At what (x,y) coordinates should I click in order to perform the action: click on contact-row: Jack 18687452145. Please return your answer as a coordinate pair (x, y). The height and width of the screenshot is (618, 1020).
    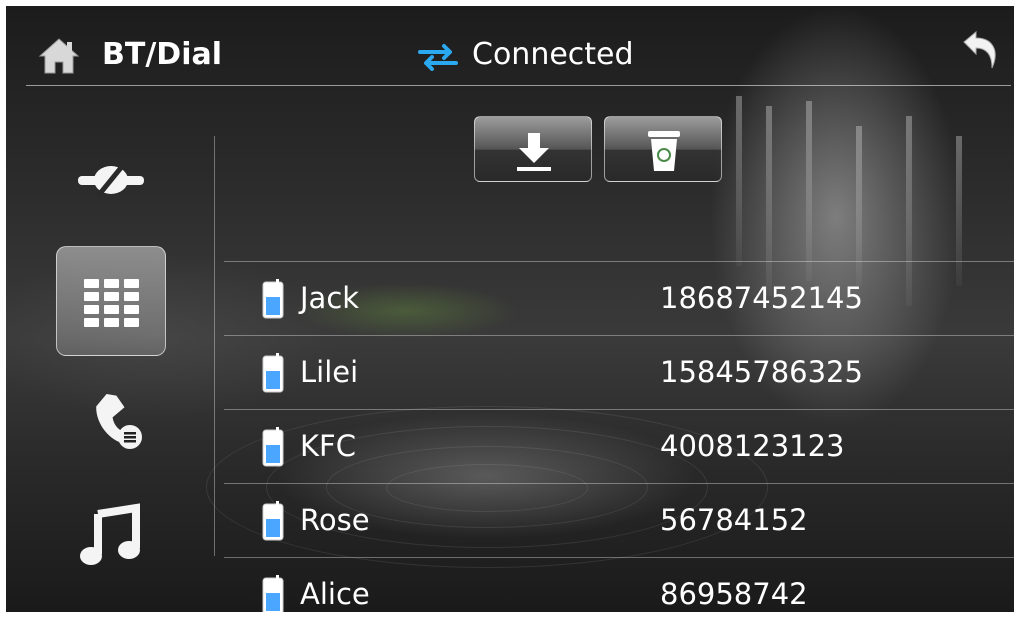
    Looking at the image, I should click on (619, 298).